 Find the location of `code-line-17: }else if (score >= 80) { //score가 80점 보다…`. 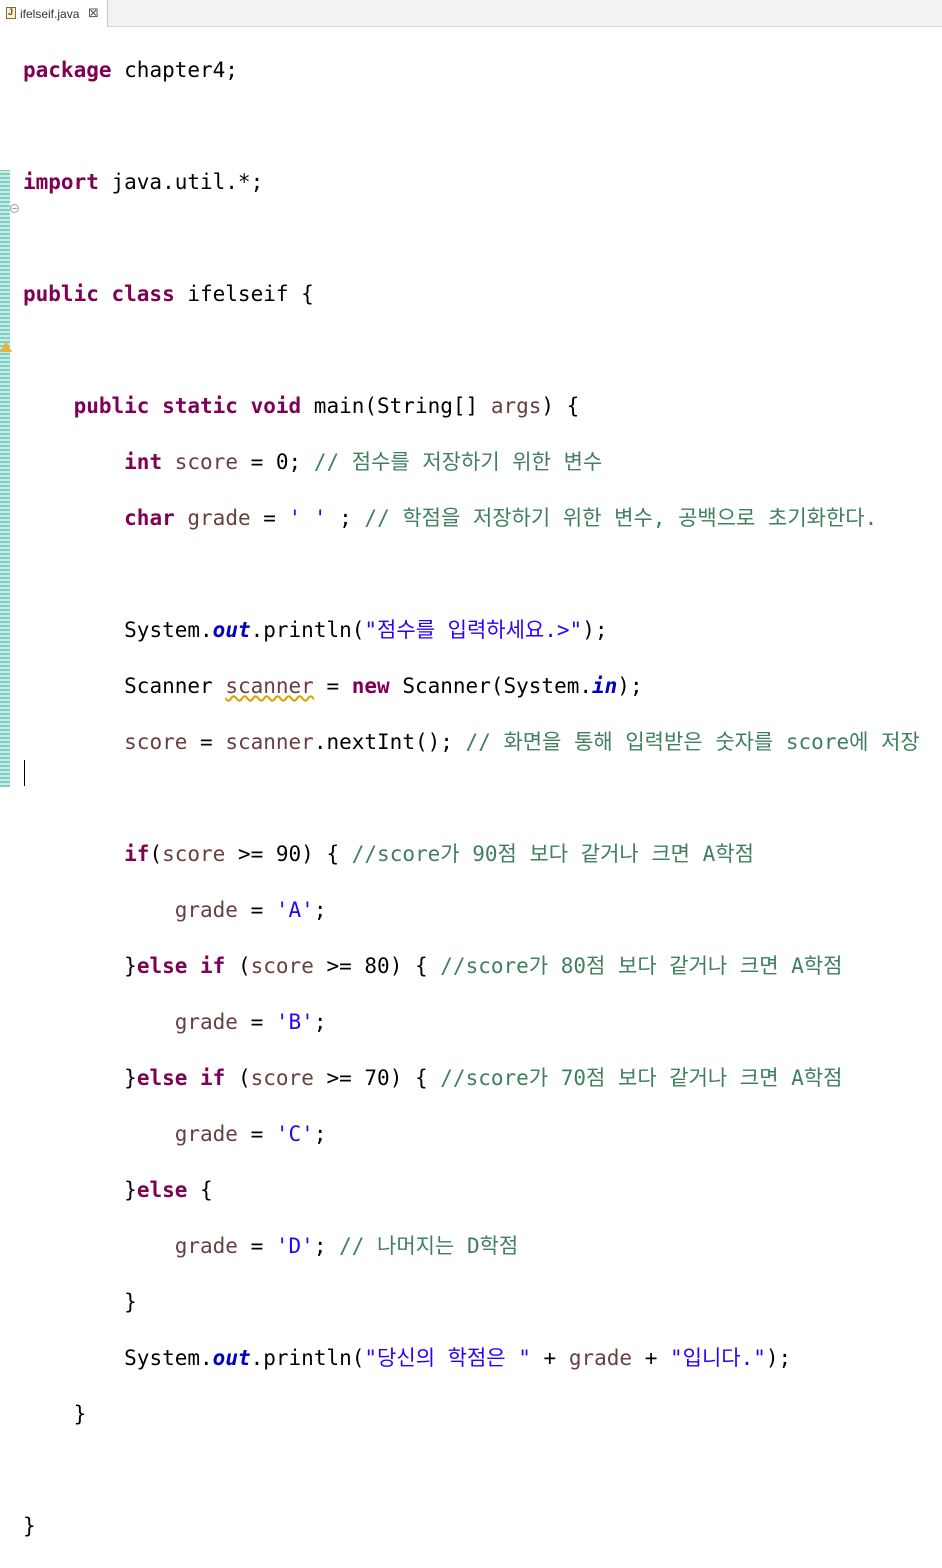

code-line-17: }else if (score >= 80) { //score가 80점 보다… is located at coordinates (471, 966).